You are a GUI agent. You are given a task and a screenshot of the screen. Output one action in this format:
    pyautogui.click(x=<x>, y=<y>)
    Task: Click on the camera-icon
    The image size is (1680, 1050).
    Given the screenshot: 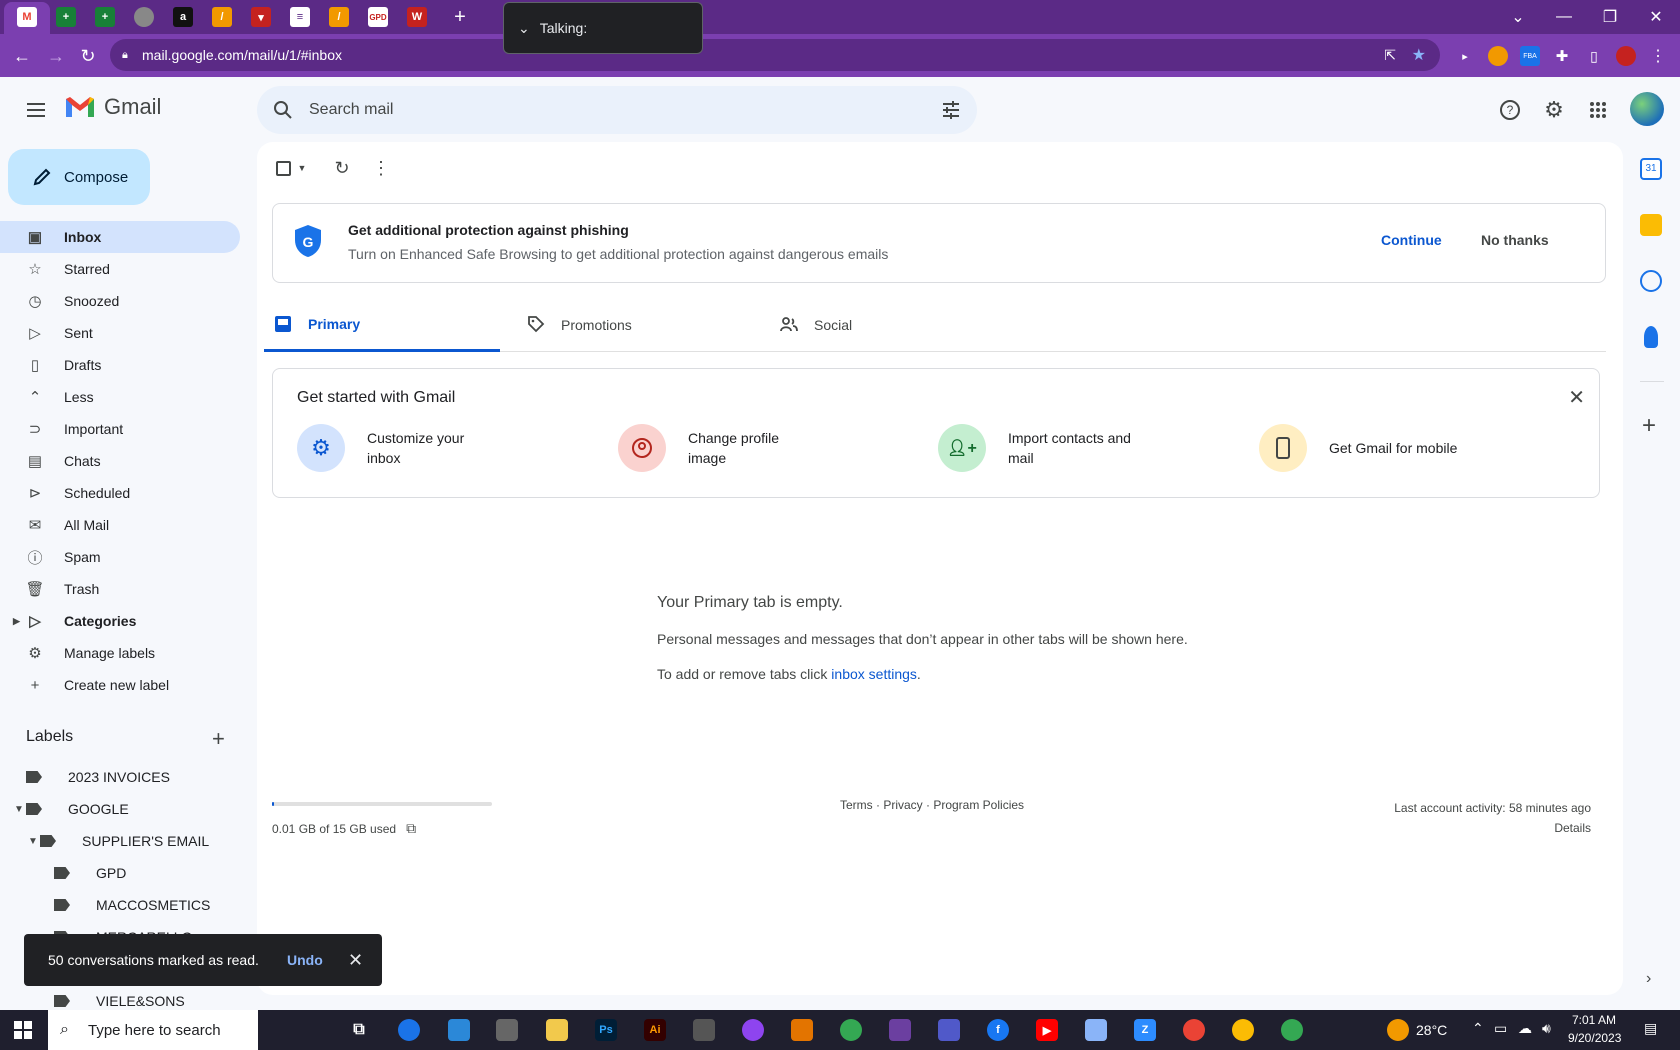 What is the action you would take?
    pyautogui.click(x=507, y=1030)
    